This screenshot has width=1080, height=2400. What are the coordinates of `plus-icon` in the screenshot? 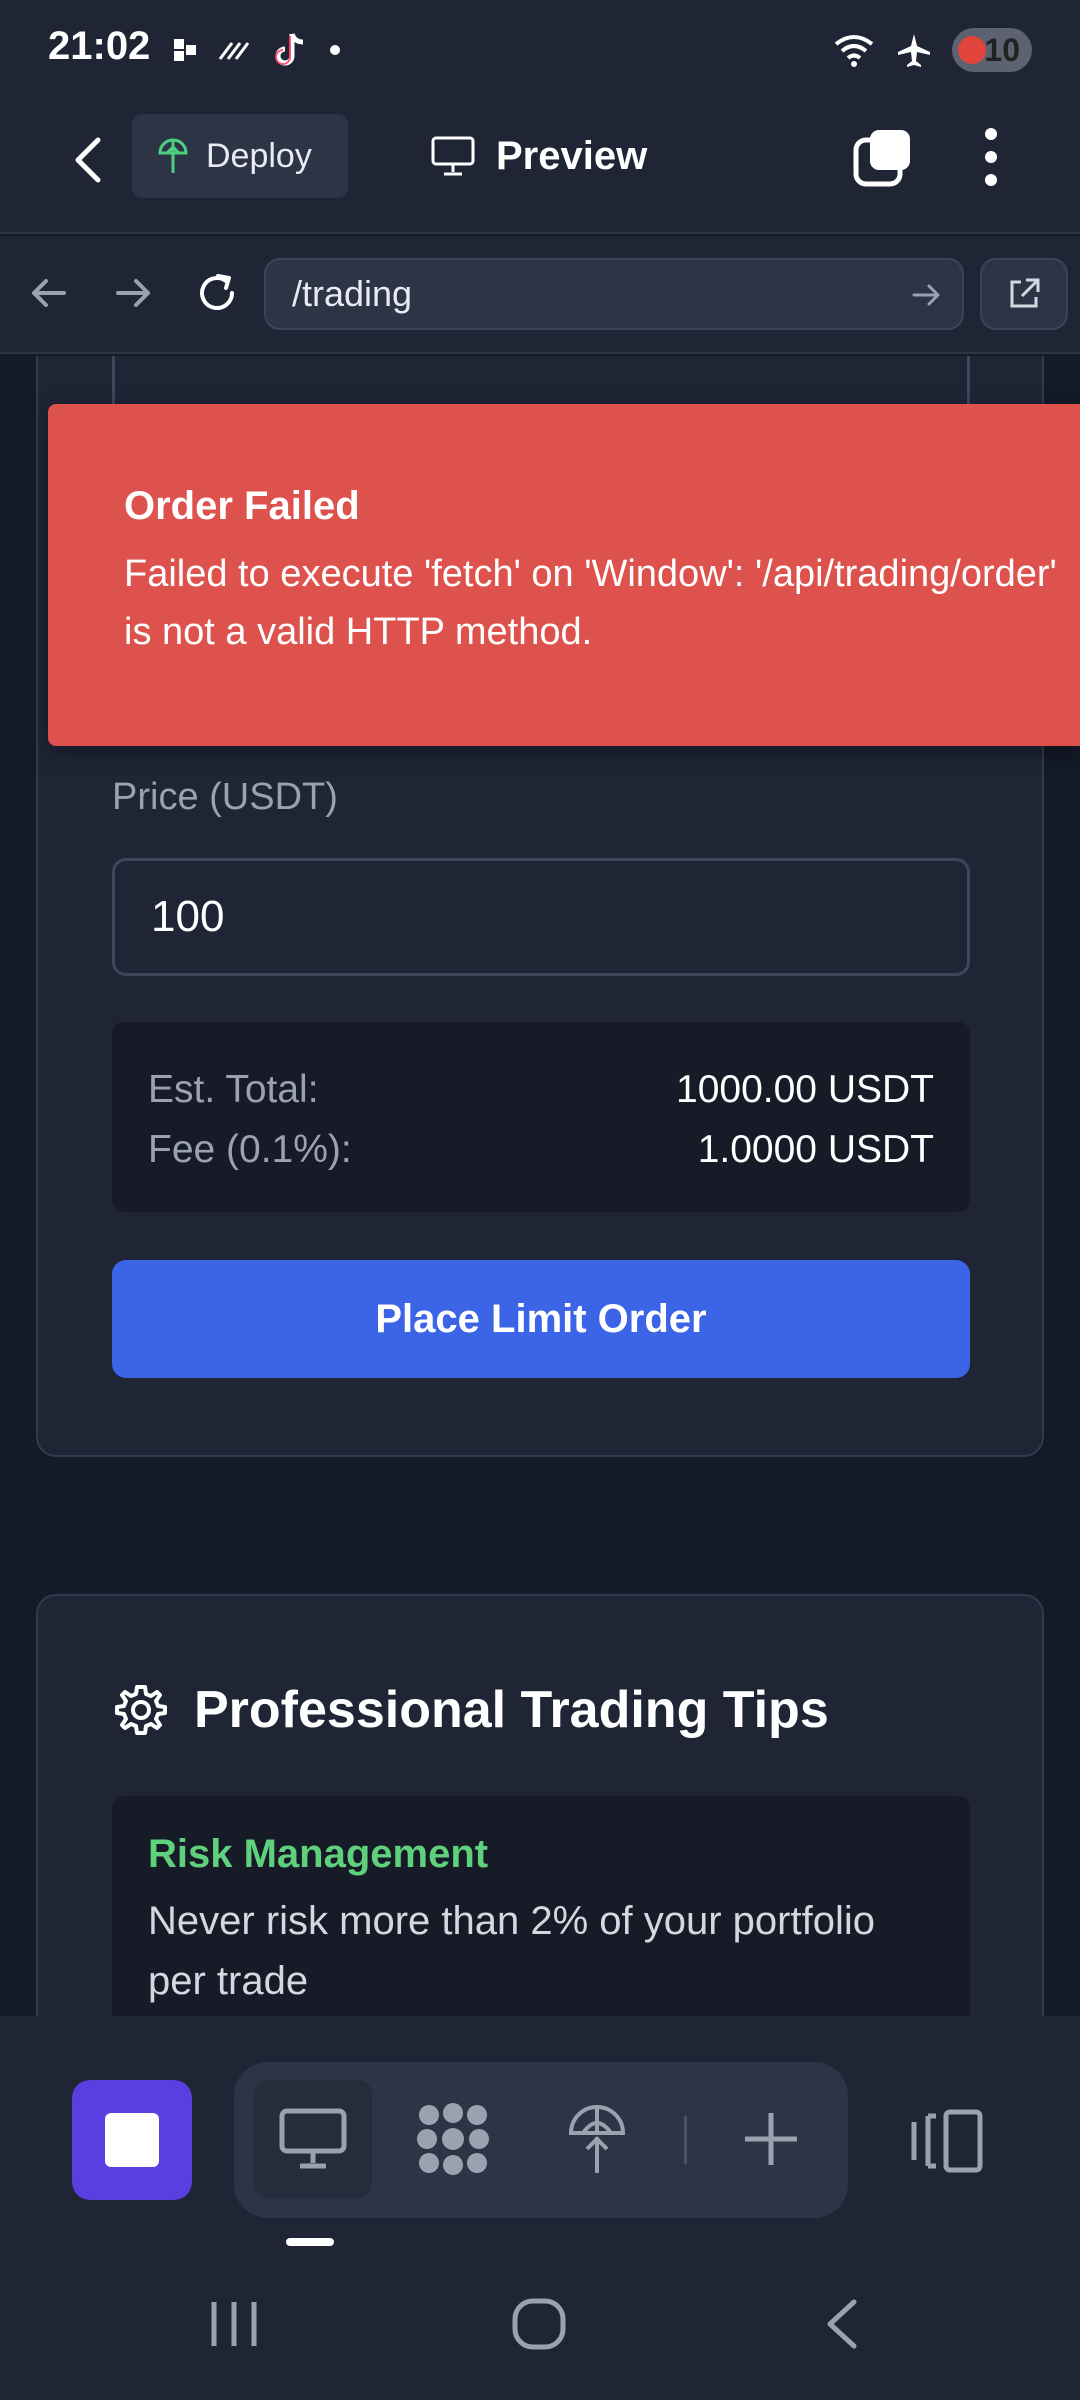 It's located at (771, 2139).